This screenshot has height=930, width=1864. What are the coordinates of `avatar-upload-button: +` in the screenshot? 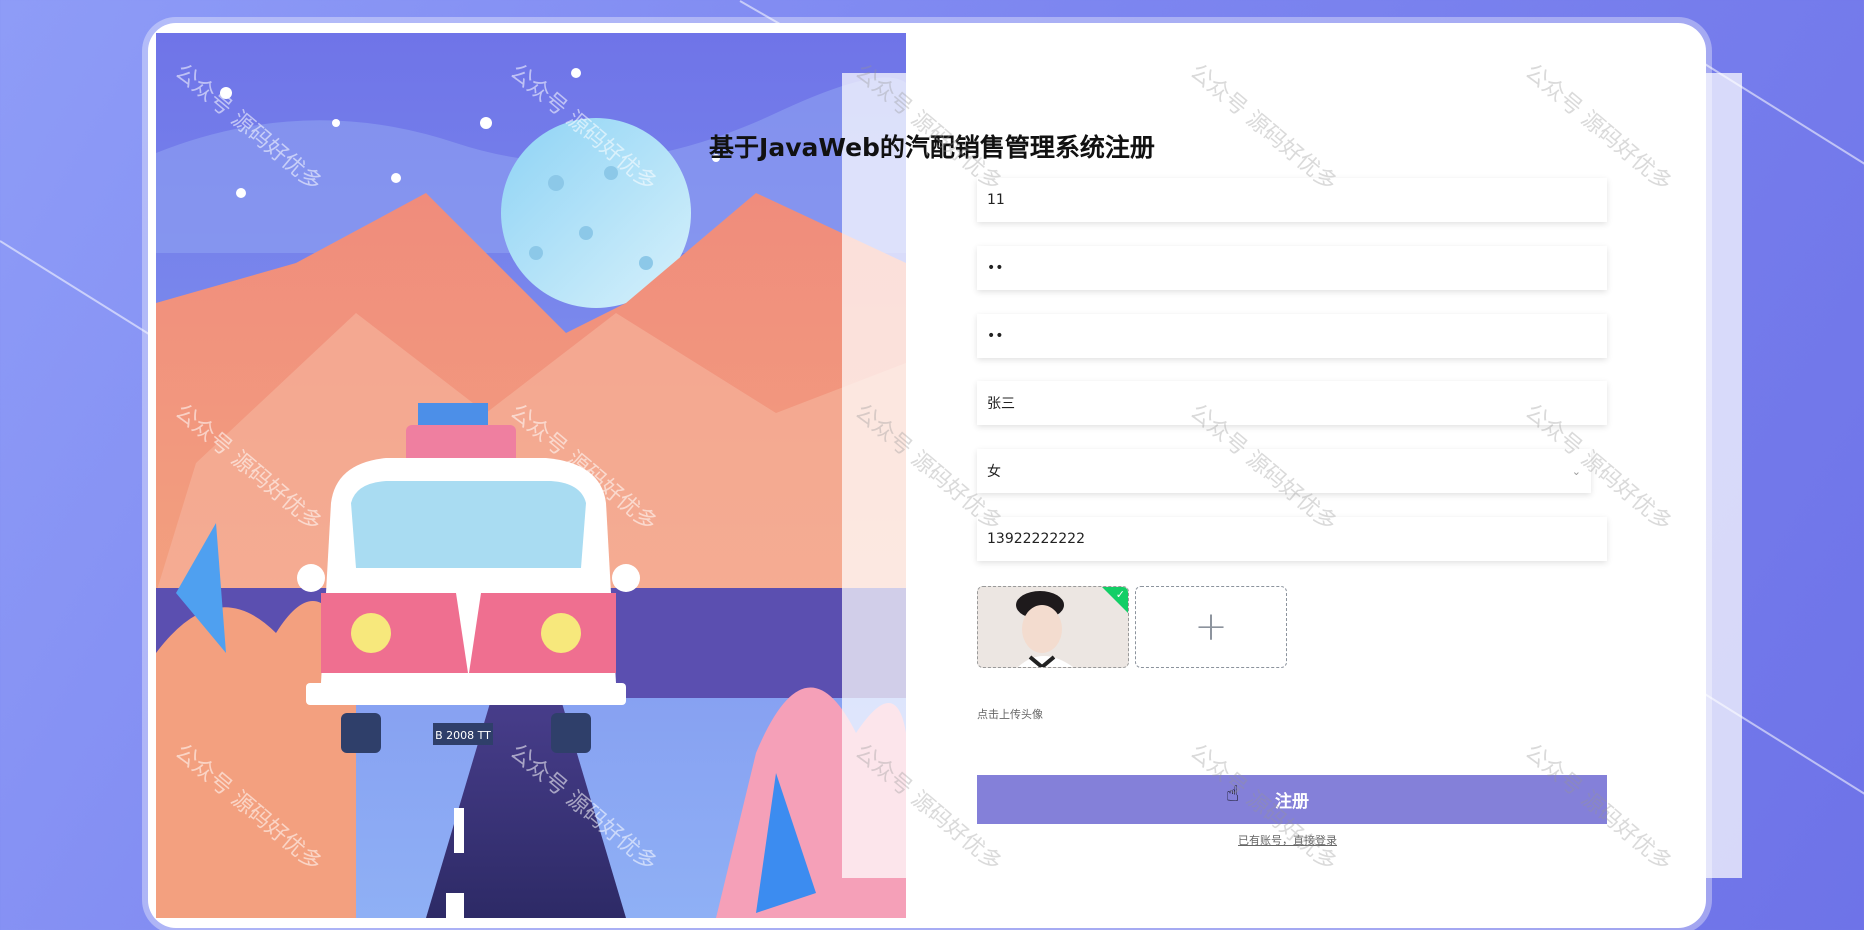 It's located at (1211, 627).